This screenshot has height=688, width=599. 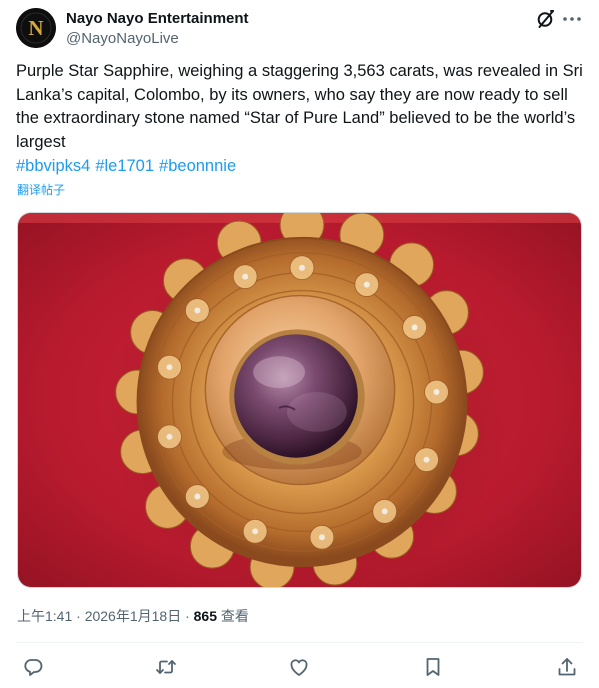 I want to click on views-label: 查看, so click(x=233, y=616).